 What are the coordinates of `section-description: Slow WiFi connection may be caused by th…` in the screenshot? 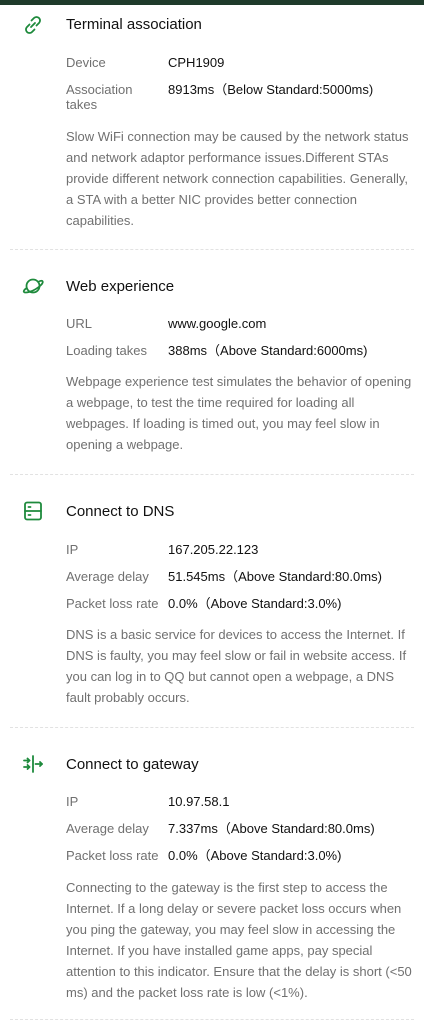 It's located at (237, 178).